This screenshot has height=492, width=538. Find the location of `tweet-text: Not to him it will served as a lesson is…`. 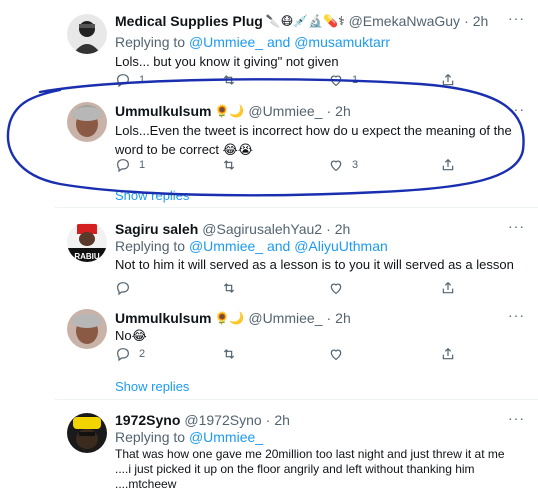

tweet-text: Not to him it will served as a lesson is… is located at coordinates (314, 264).